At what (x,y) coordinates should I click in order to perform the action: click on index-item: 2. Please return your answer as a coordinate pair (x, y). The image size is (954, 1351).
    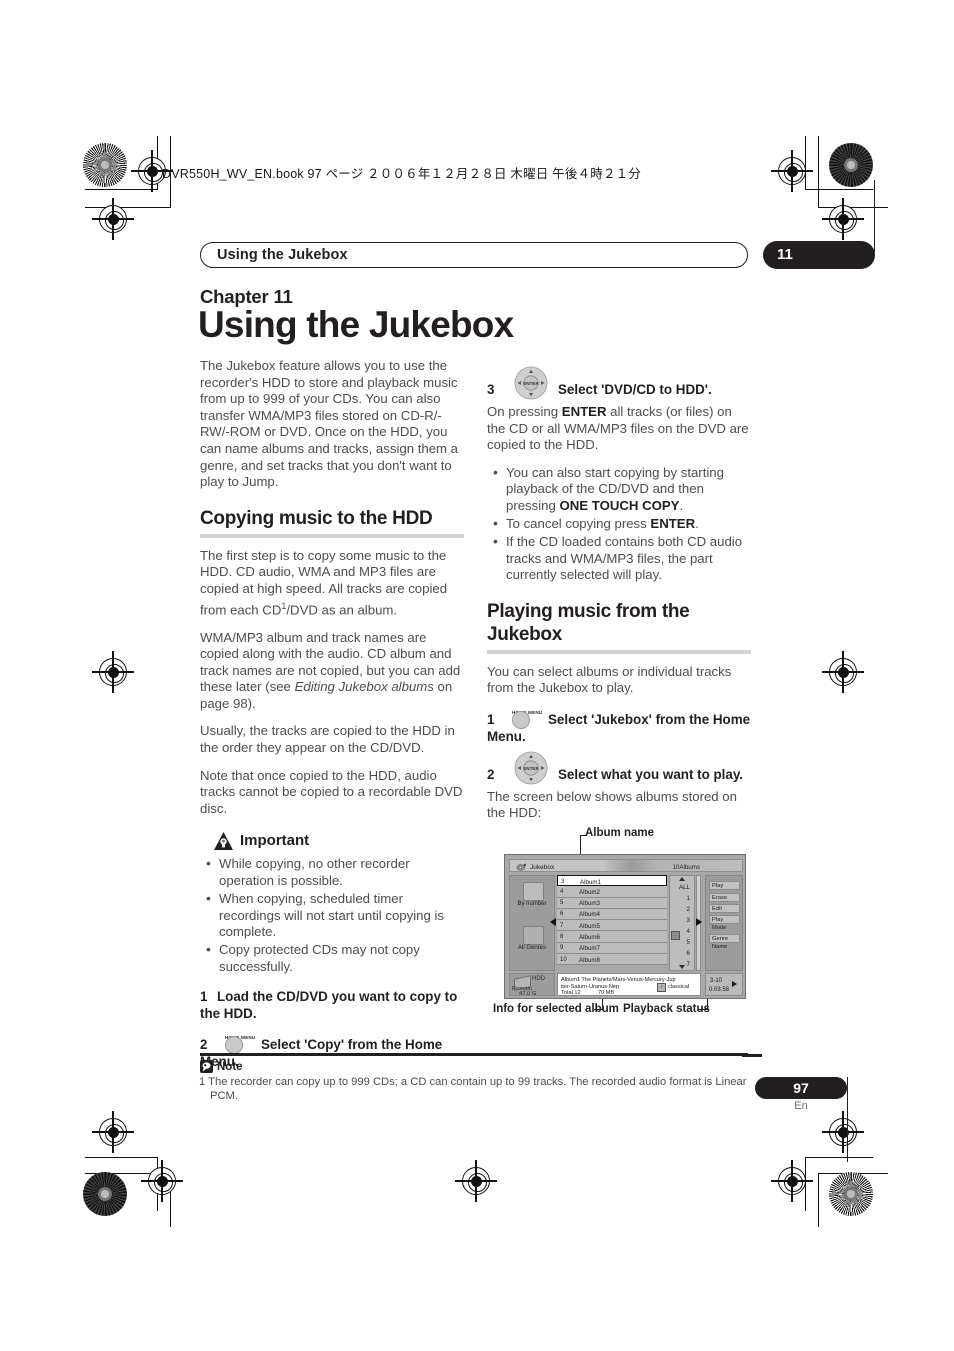
    Looking at the image, I should click on (688, 909).